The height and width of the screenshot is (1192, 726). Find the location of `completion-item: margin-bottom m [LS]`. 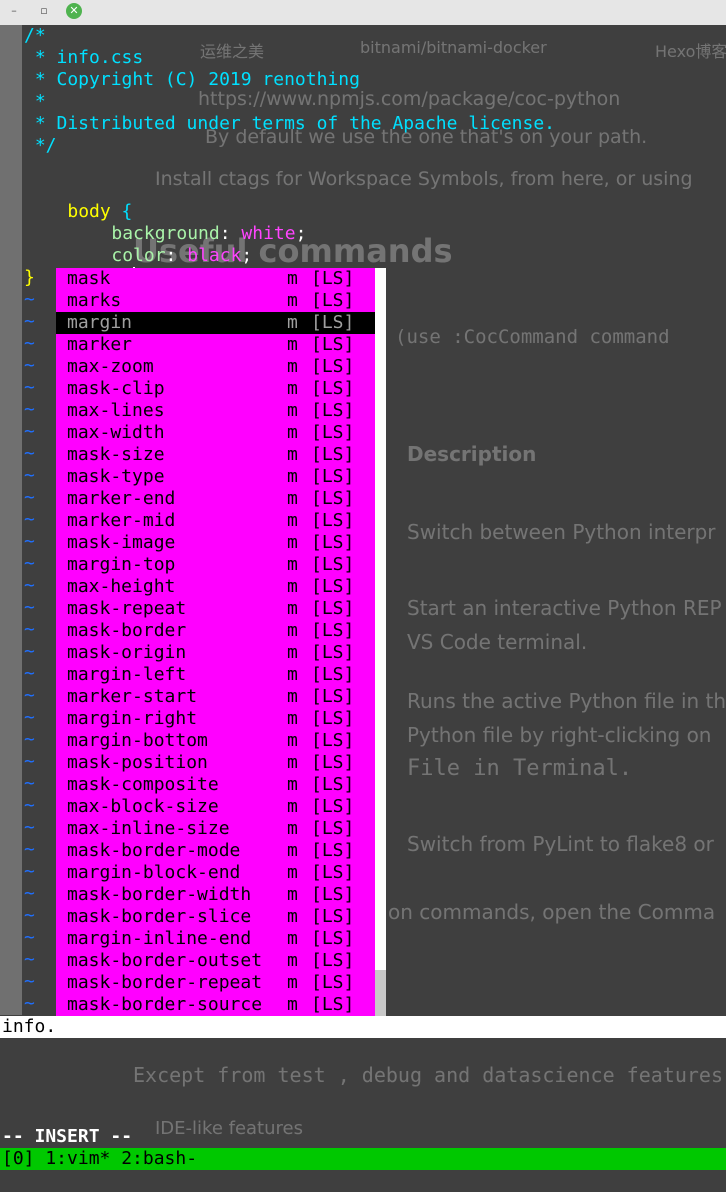

completion-item: margin-bottom m [LS] is located at coordinates (215, 741).